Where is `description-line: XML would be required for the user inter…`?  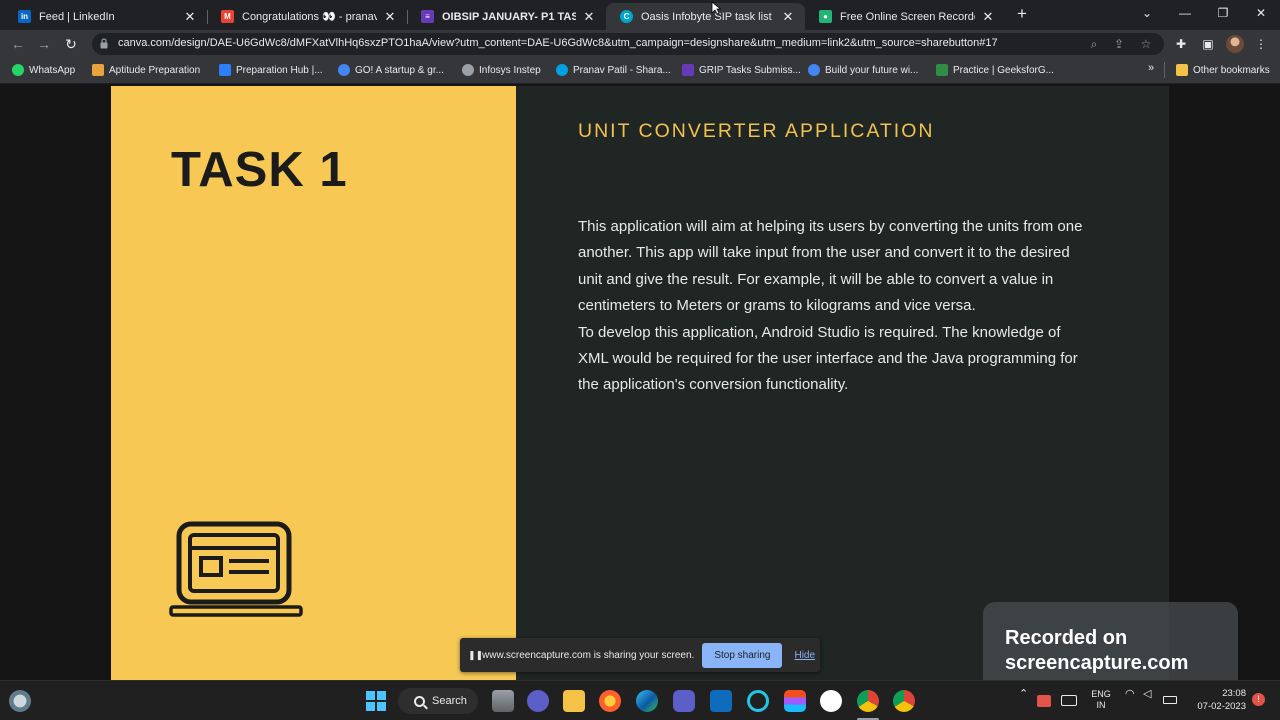
description-line: XML would be required for the user inter… is located at coordinates (828, 359).